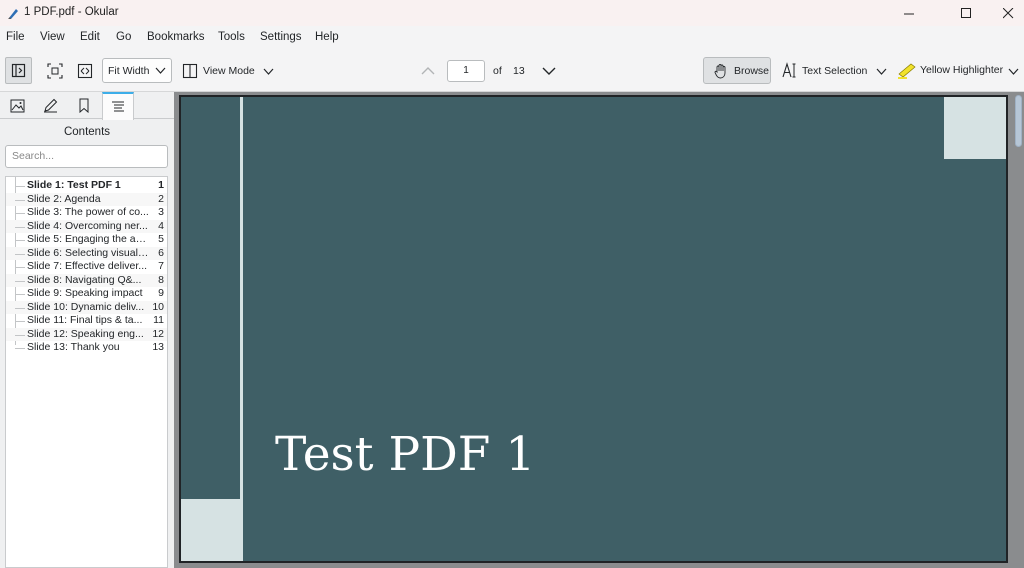 This screenshot has height=568, width=1024. Describe the element at coordinates (86, 213) in the screenshot. I see `toc-item: Slide 3: The power of co... 3` at that location.